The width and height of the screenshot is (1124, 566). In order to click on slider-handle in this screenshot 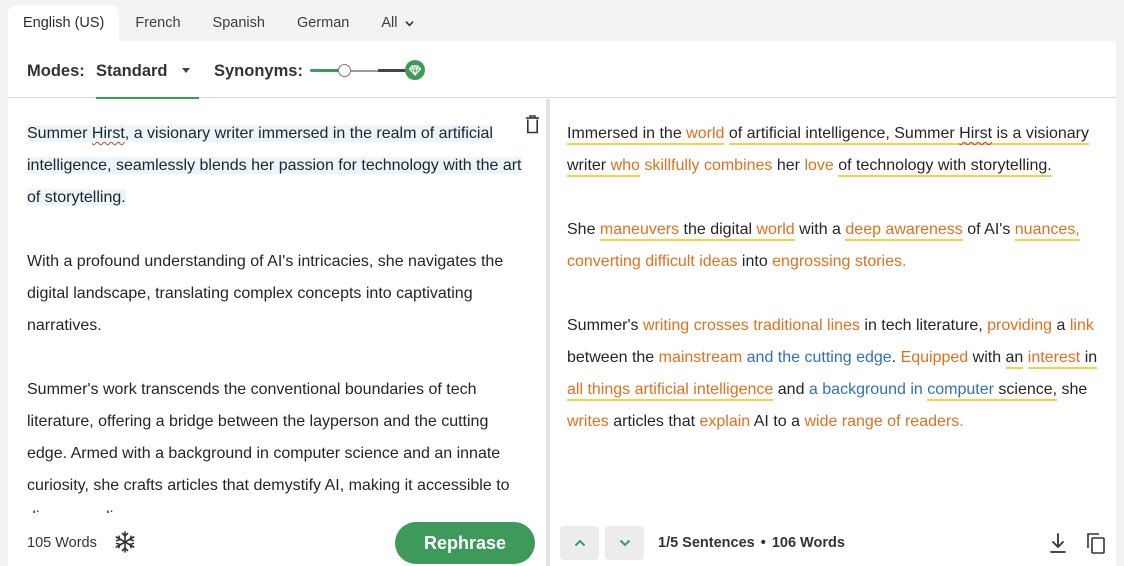, I will do `click(344, 70)`.